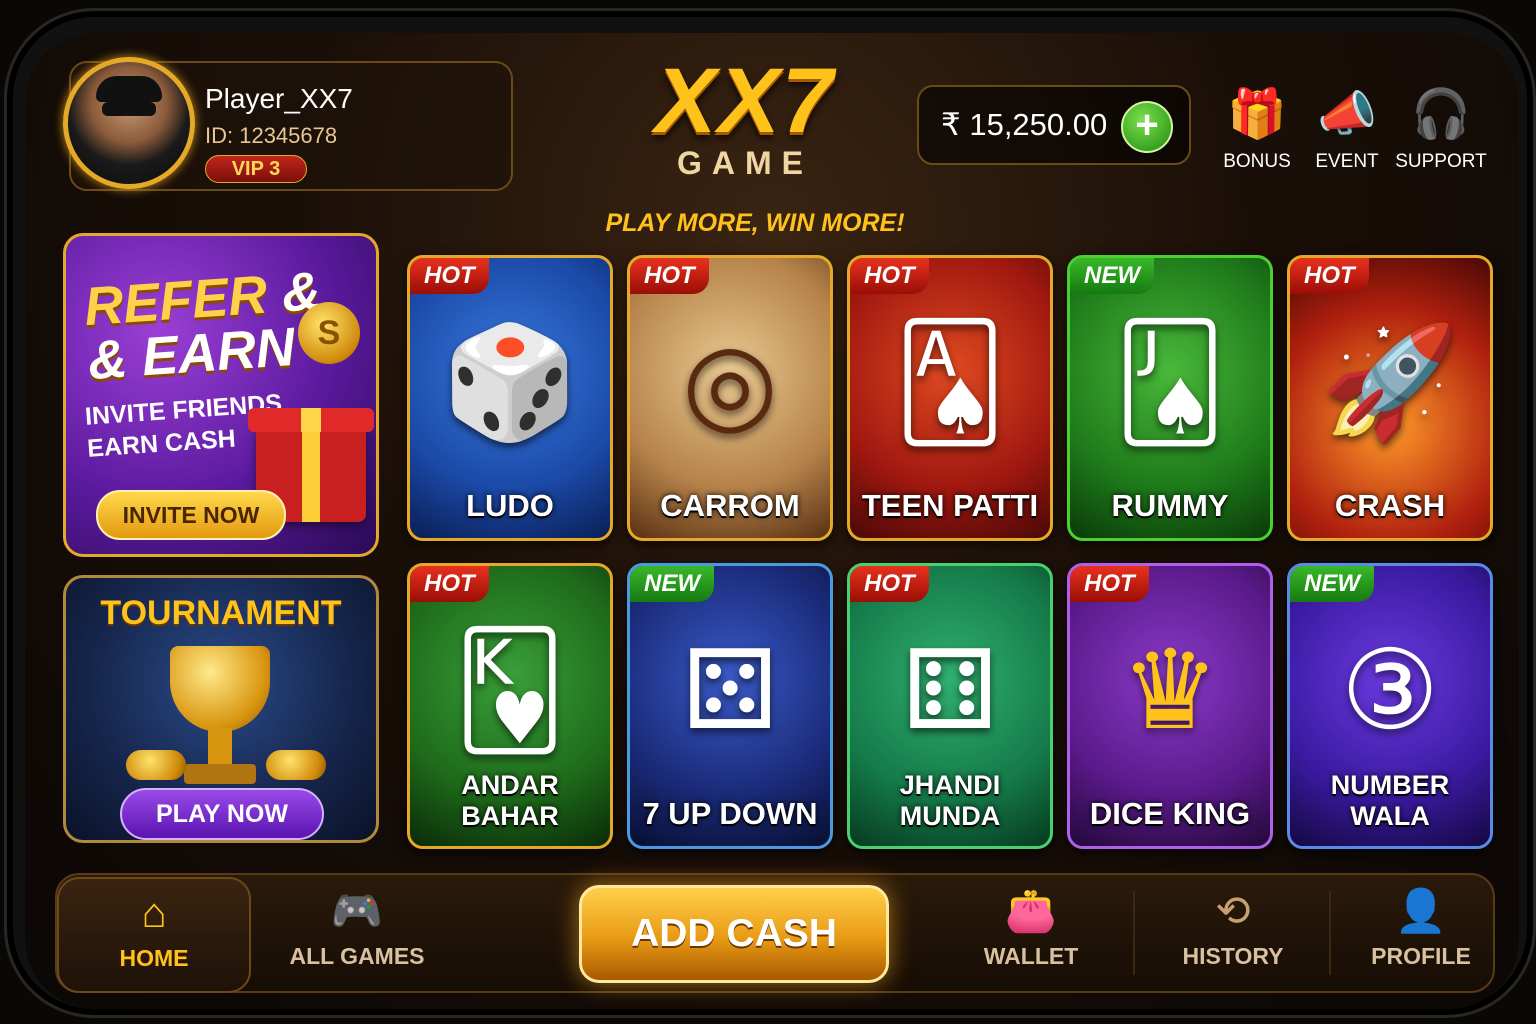 Image resolution: width=1536 pixels, height=1024 pixels. Describe the element at coordinates (256, 169) in the screenshot. I see `vip-badge: VIP 3` at that location.